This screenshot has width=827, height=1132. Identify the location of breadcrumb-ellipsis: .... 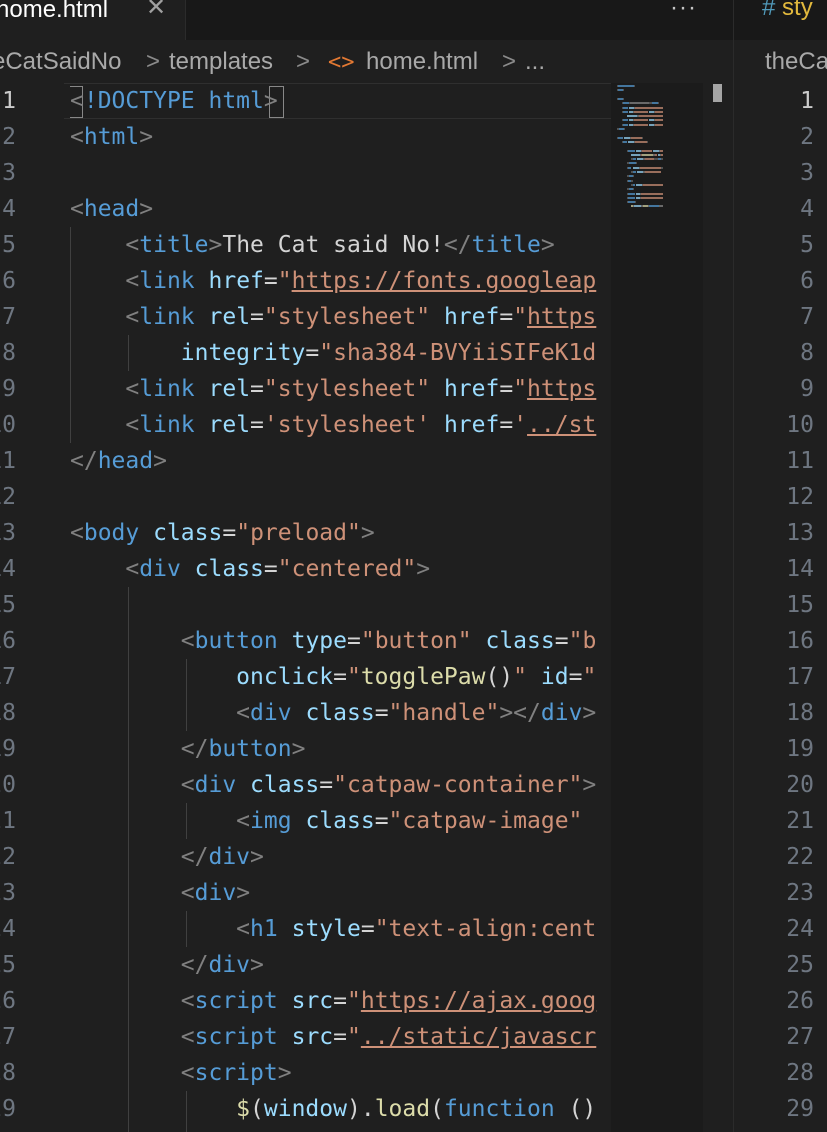
(535, 62).